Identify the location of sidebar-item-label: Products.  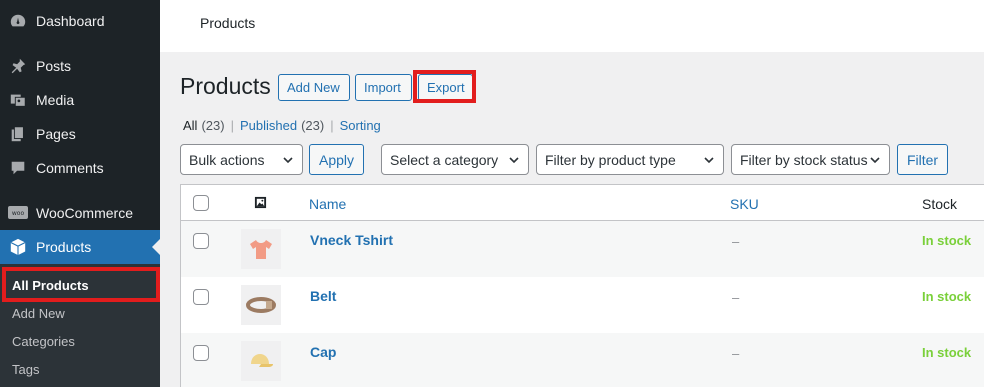
(64, 247).